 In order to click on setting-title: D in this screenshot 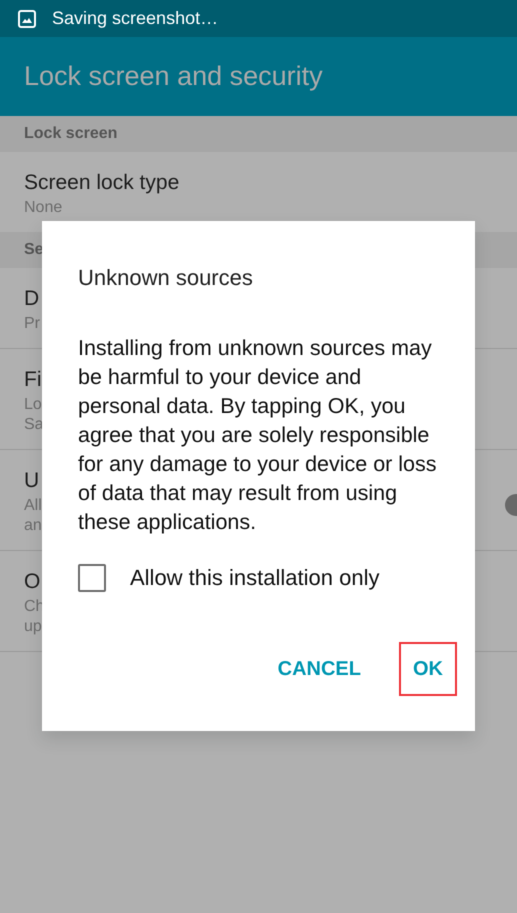, I will do `click(32, 299)`.